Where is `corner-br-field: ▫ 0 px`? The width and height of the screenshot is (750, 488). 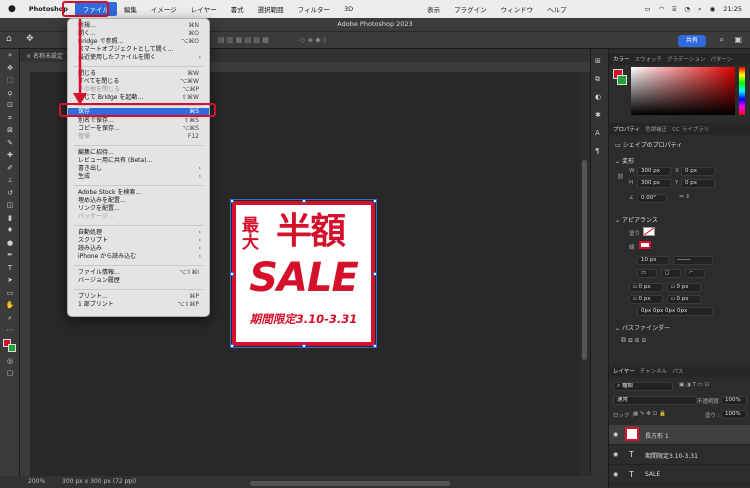 corner-br-field: ▫ 0 px is located at coordinates (684, 299).